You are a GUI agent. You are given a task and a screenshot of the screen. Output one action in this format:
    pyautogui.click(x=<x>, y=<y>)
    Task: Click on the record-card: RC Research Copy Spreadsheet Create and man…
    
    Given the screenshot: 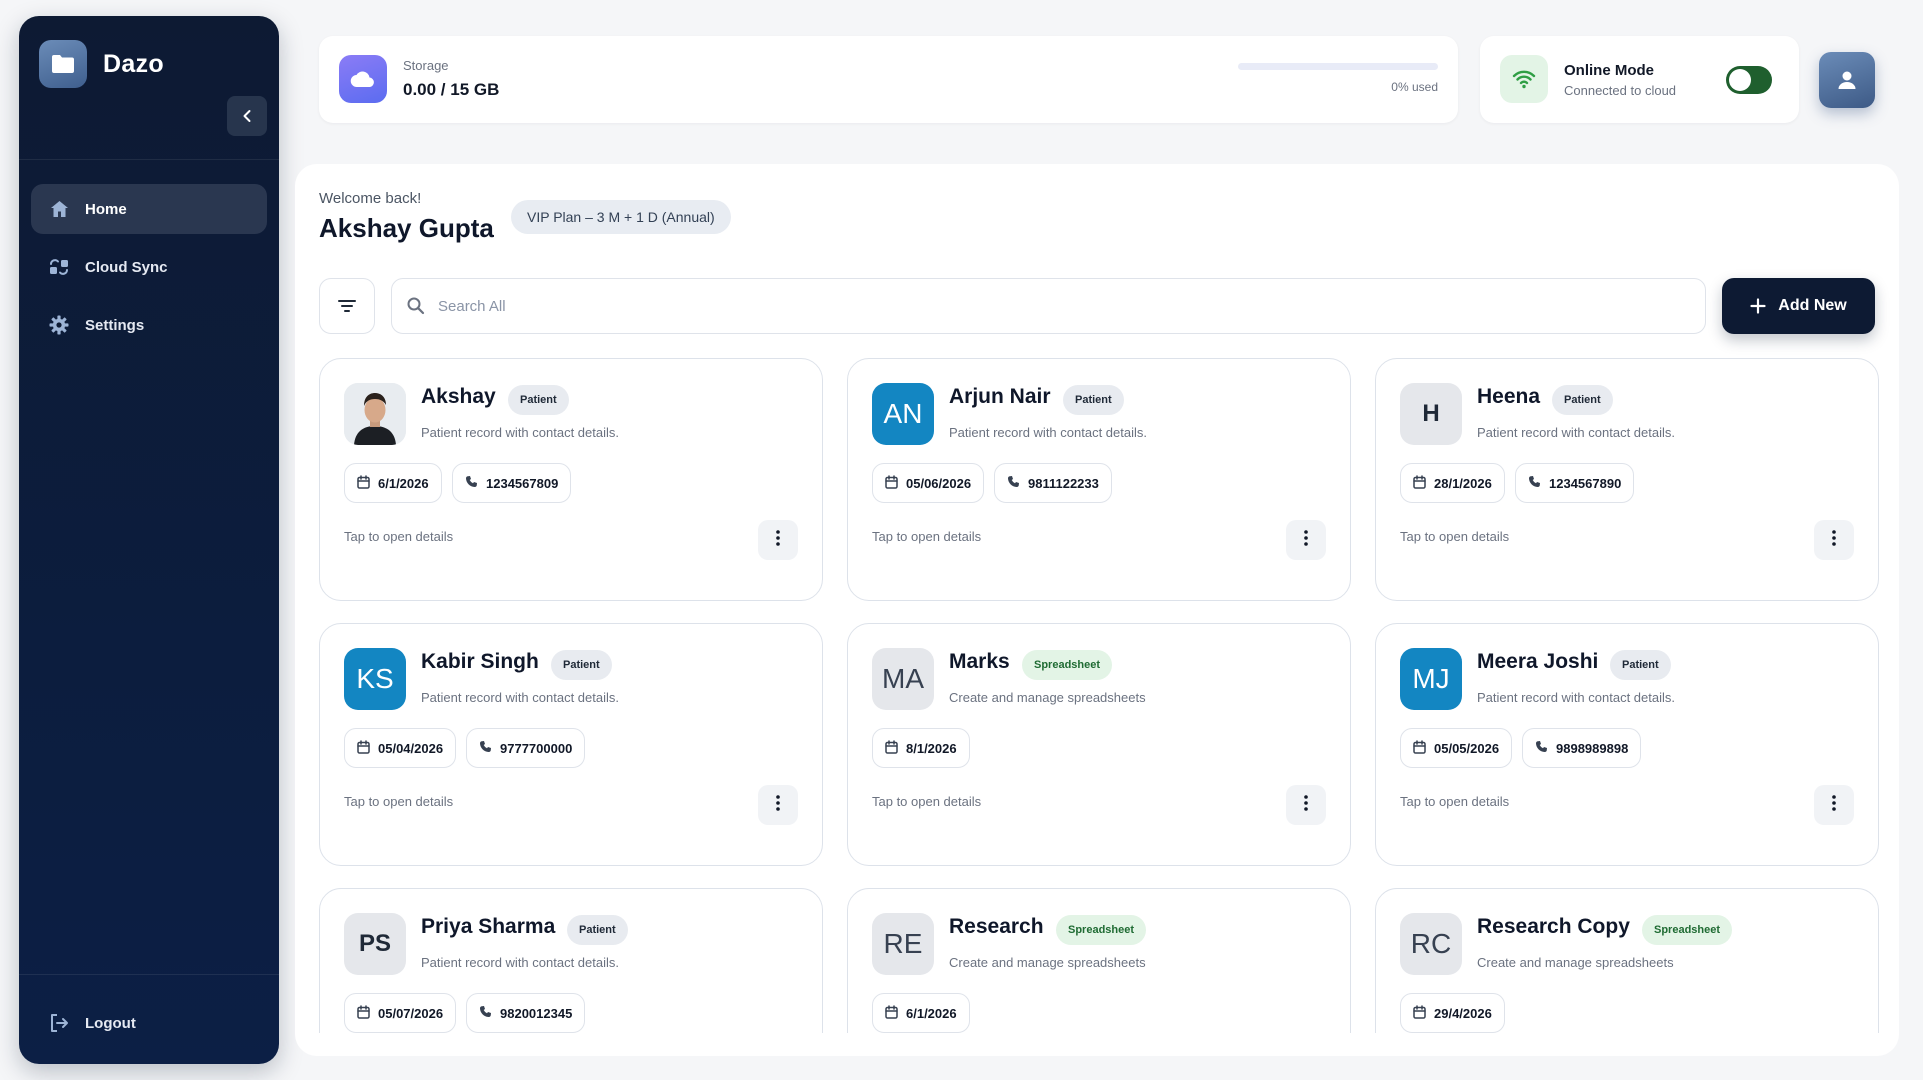 What is the action you would take?
    pyautogui.click(x=1627, y=960)
    